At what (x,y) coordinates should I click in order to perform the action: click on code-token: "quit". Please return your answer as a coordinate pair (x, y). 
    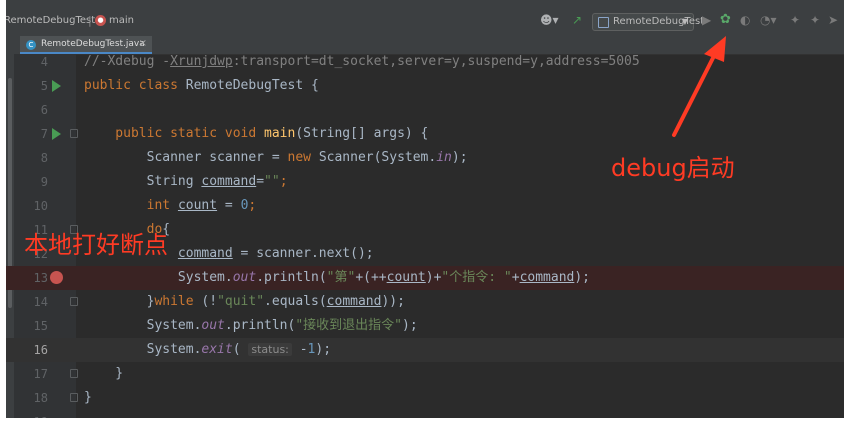
    Looking at the image, I should click on (241, 301).